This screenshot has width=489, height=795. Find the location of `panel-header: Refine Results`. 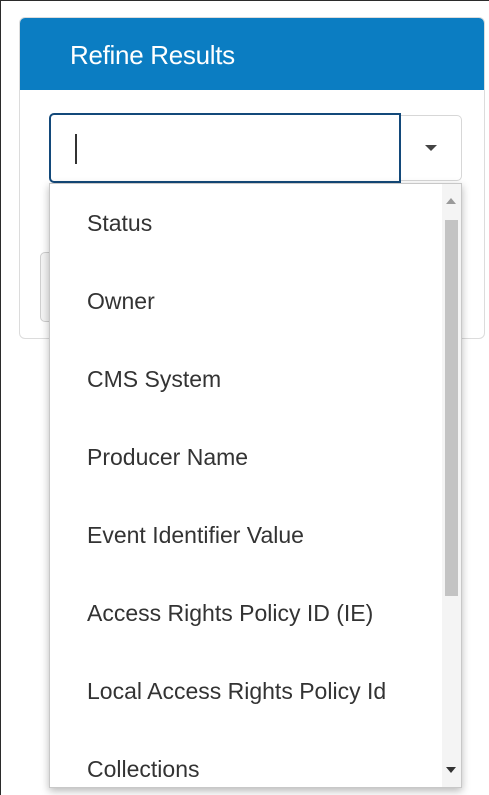

panel-header: Refine Results is located at coordinates (252, 54).